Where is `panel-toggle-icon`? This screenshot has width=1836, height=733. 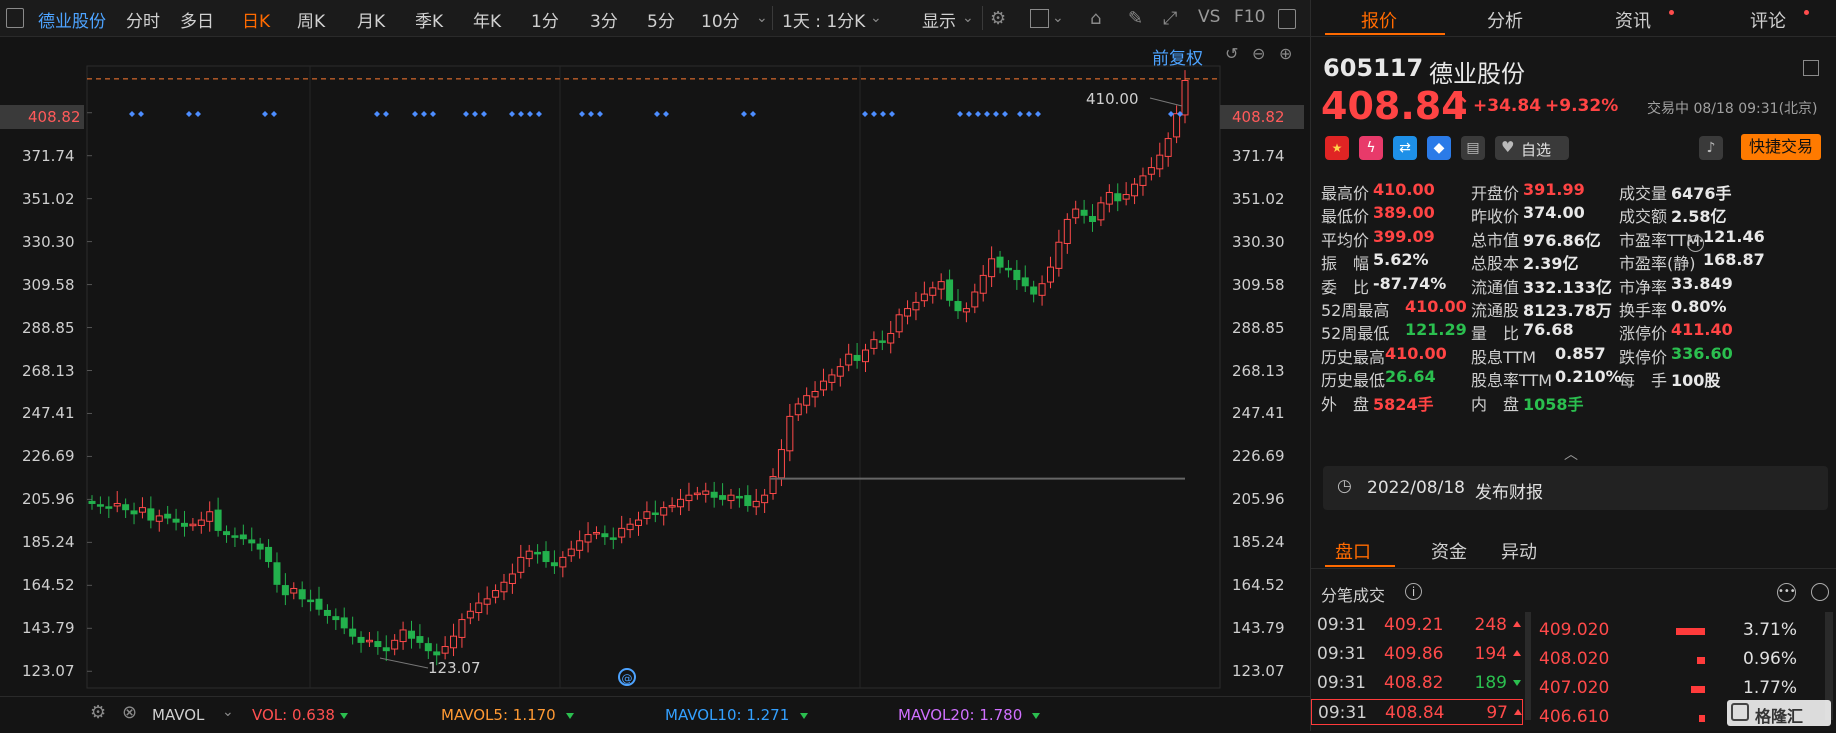 panel-toggle-icon is located at coordinates (15, 18).